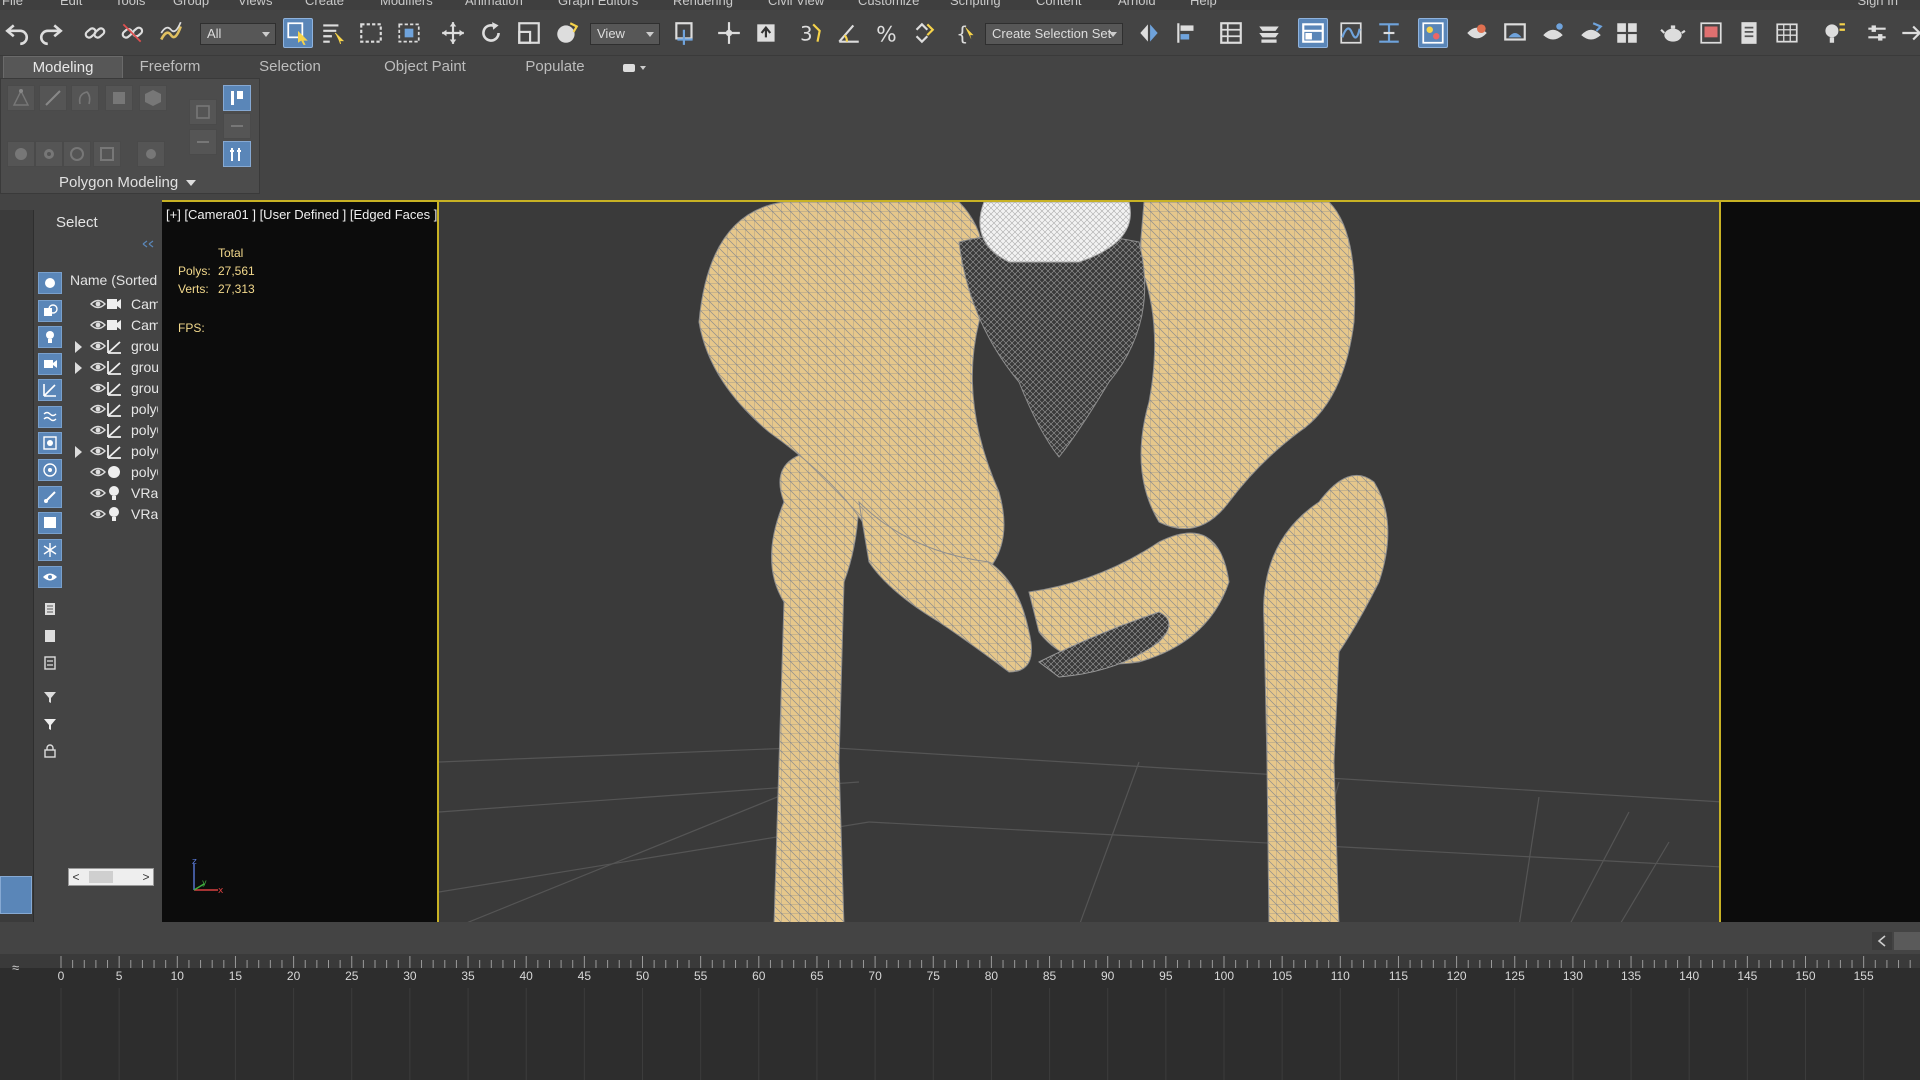 The image size is (1920, 1080). I want to click on menu-rendering: Rendering, so click(703, 4).